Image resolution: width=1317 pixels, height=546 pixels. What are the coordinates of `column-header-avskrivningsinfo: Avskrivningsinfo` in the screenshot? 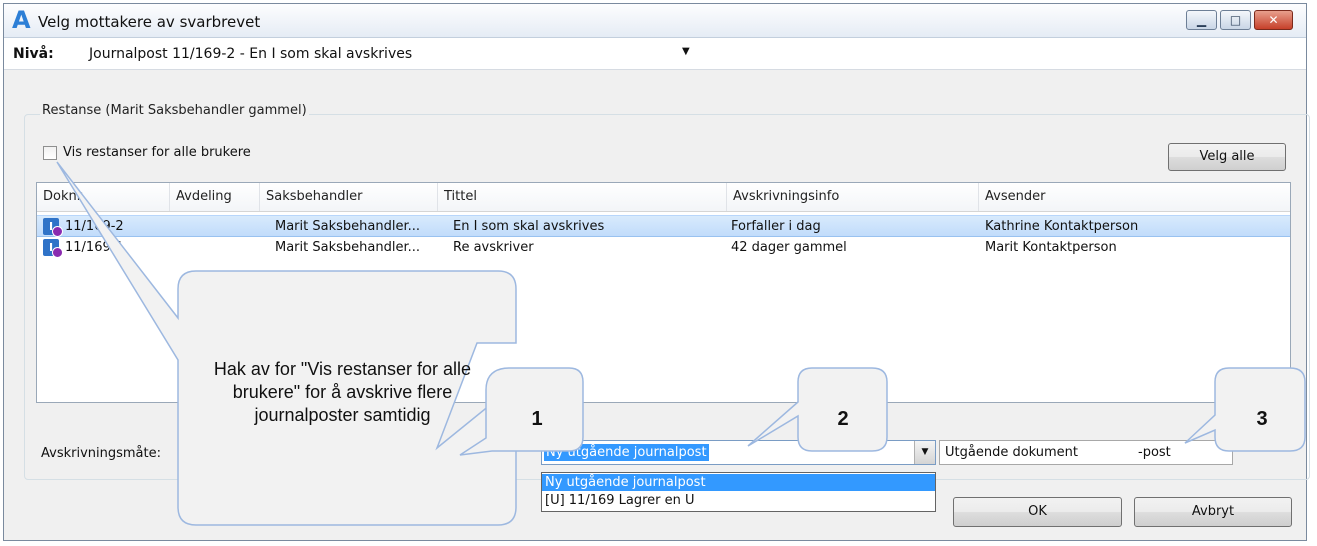 It's located at (853, 197).